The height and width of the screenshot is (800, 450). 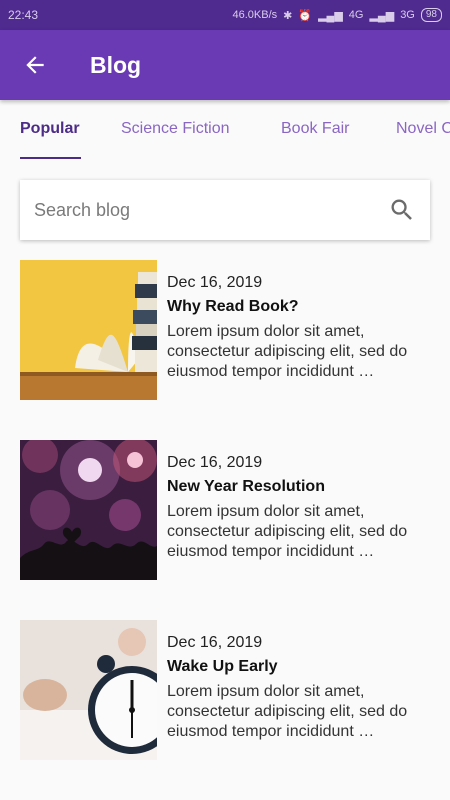 What do you see at coordinates (330, 15) in the screenshot?
I see `signal-icon: ▂▄▆` at bounding box center [330, 15].